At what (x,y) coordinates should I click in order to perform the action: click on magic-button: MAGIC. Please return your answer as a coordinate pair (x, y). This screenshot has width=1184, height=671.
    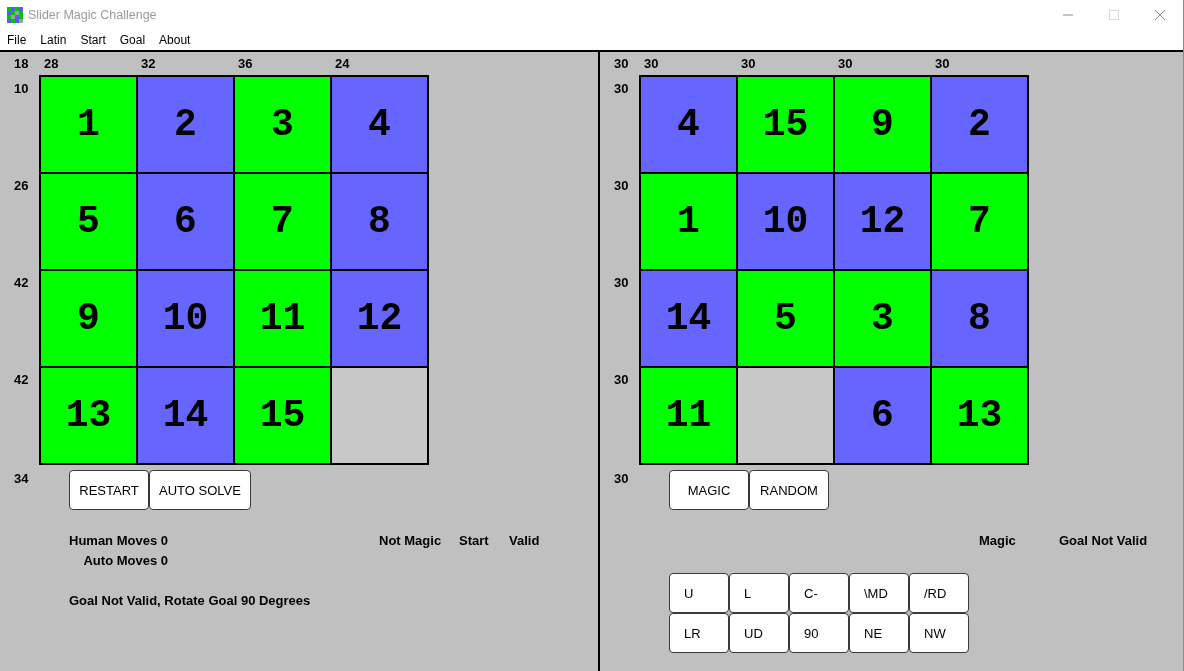
    Looking at the image, I should click on (709, 490).